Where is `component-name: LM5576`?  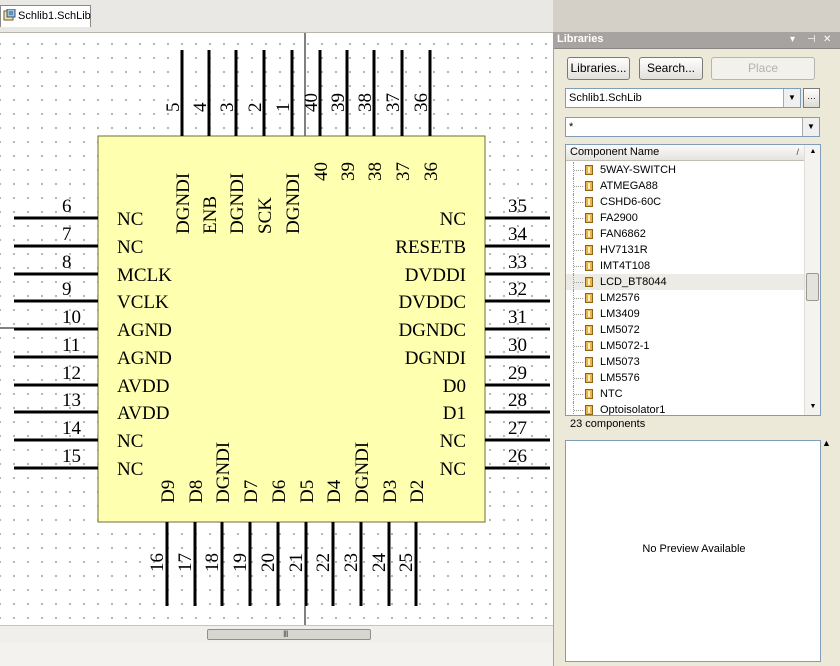 component-name: LM5576 is located at coordinates (620, 378).